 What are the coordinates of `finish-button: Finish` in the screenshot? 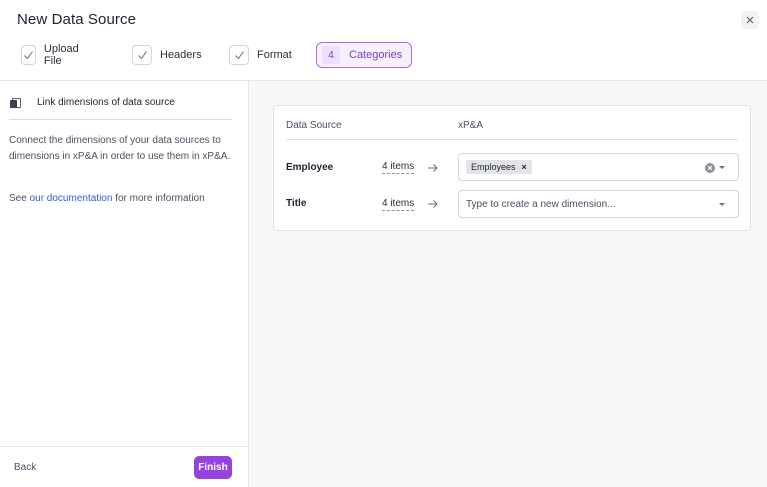 It's located at (213, 467).